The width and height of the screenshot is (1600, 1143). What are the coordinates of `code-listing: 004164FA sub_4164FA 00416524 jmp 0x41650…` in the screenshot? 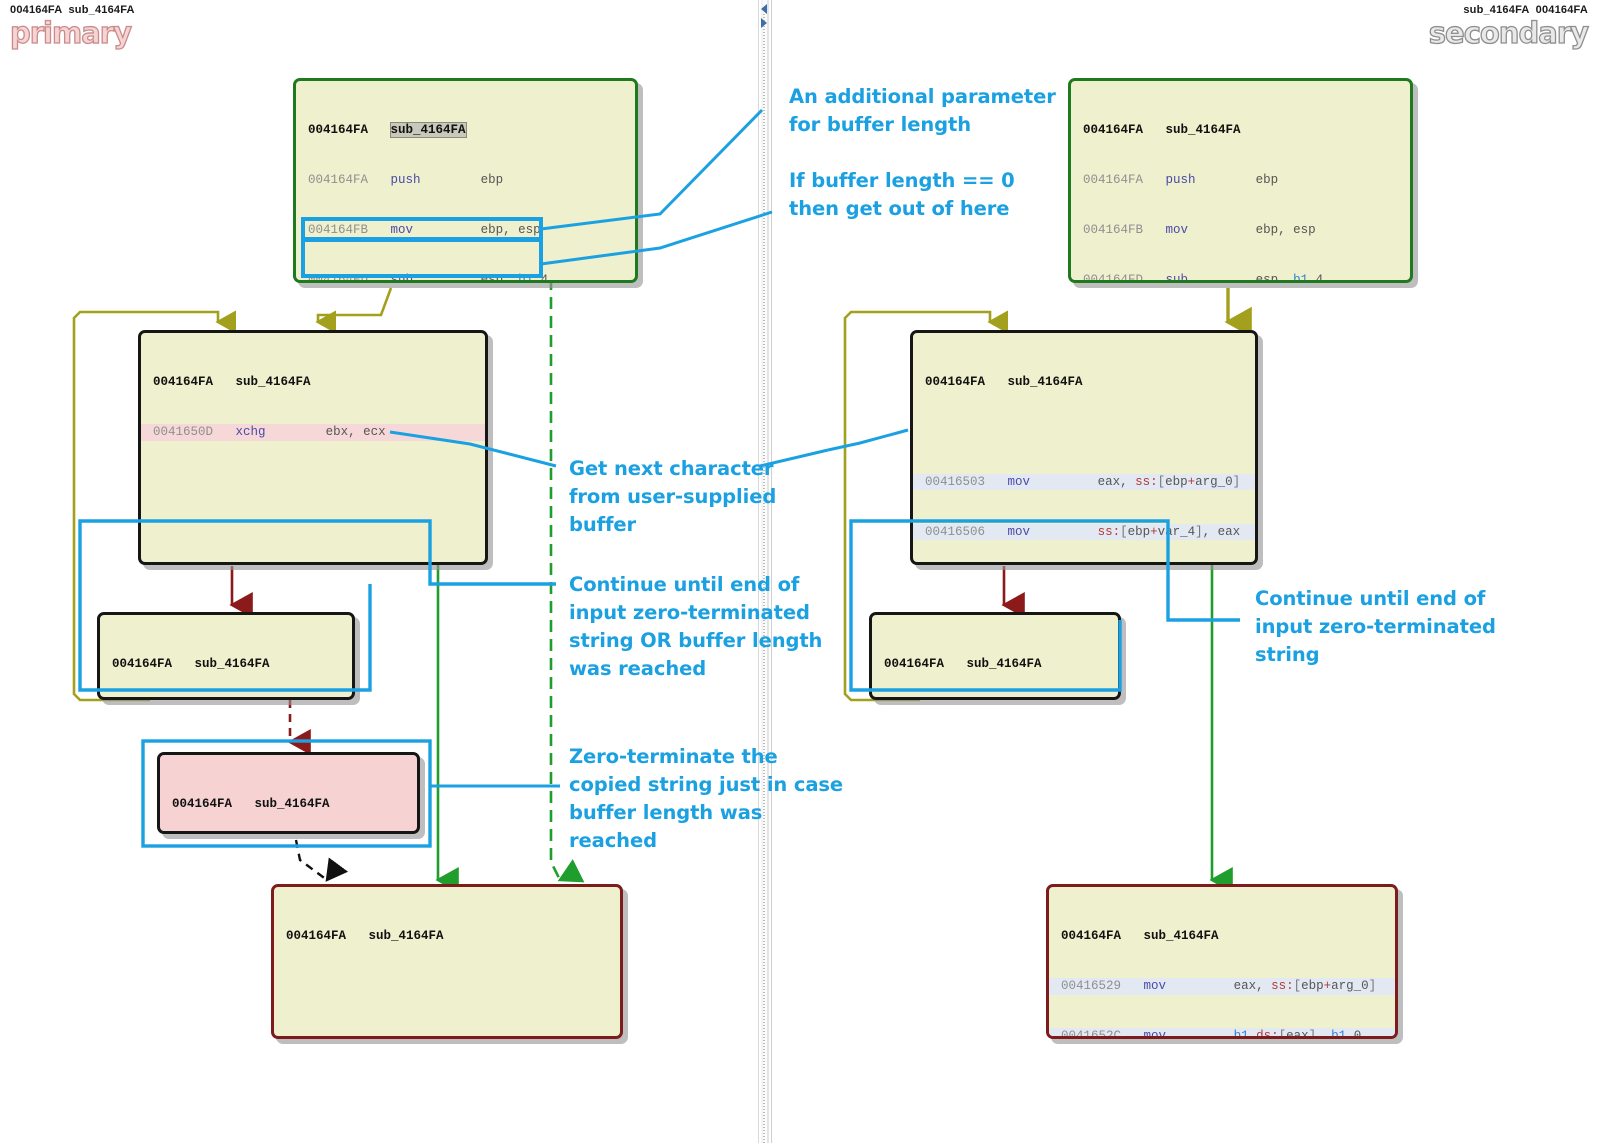 It's located at (995, 656).